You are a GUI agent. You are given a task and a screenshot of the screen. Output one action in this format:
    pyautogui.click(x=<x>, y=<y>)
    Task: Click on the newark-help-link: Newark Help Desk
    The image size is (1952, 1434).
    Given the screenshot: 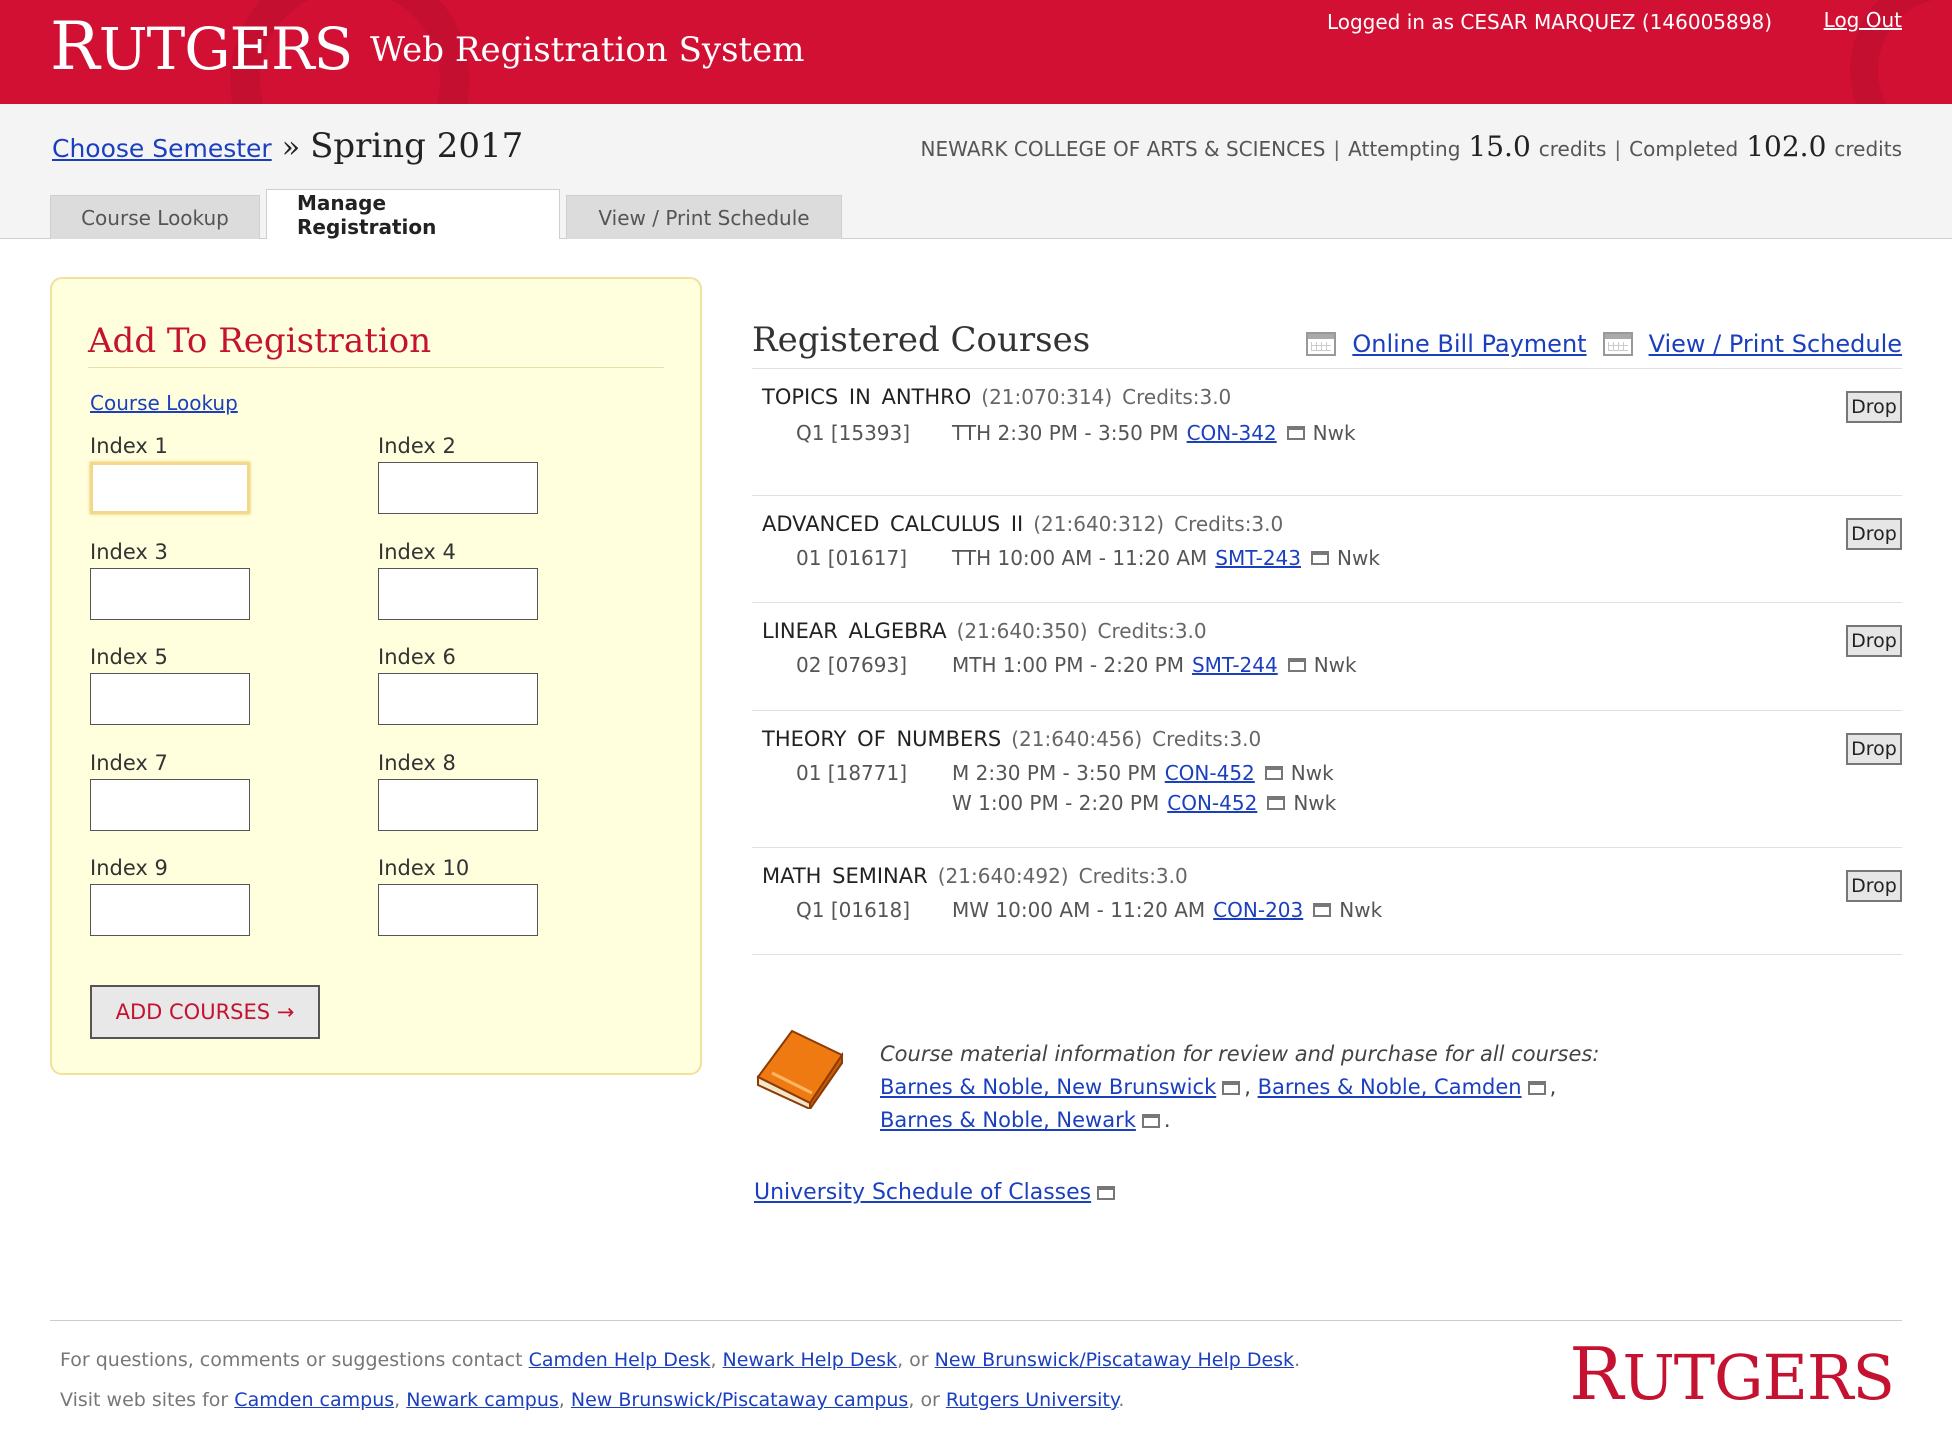 What is the action you would take?
    pyautogui.click(x=810, y=1360)
    